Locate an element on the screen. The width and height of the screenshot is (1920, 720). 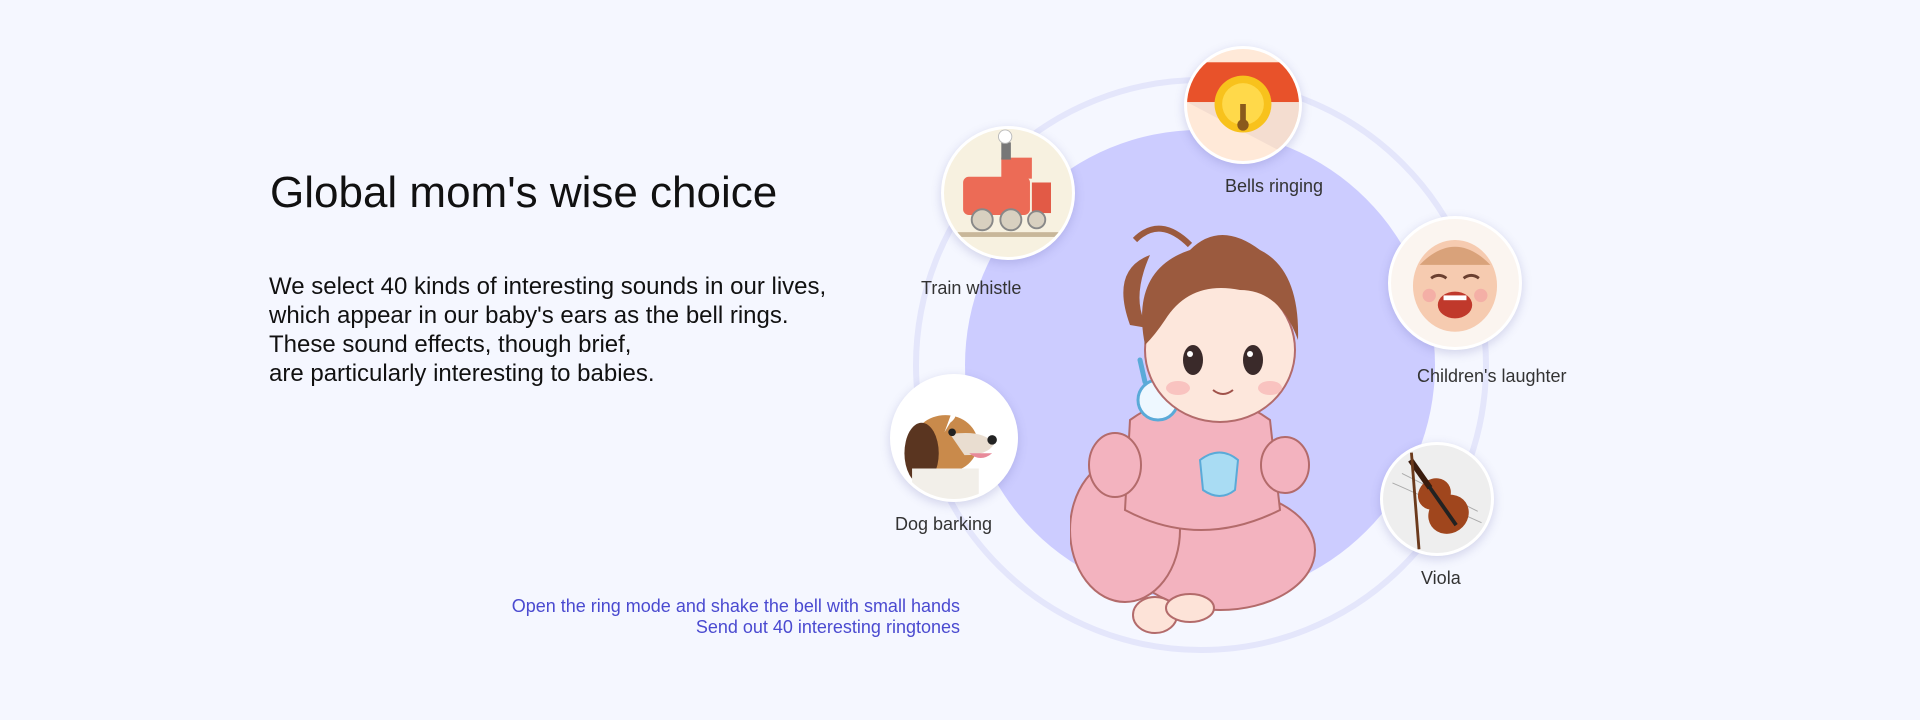
bell-icon is located at coordinates (1243, 105).